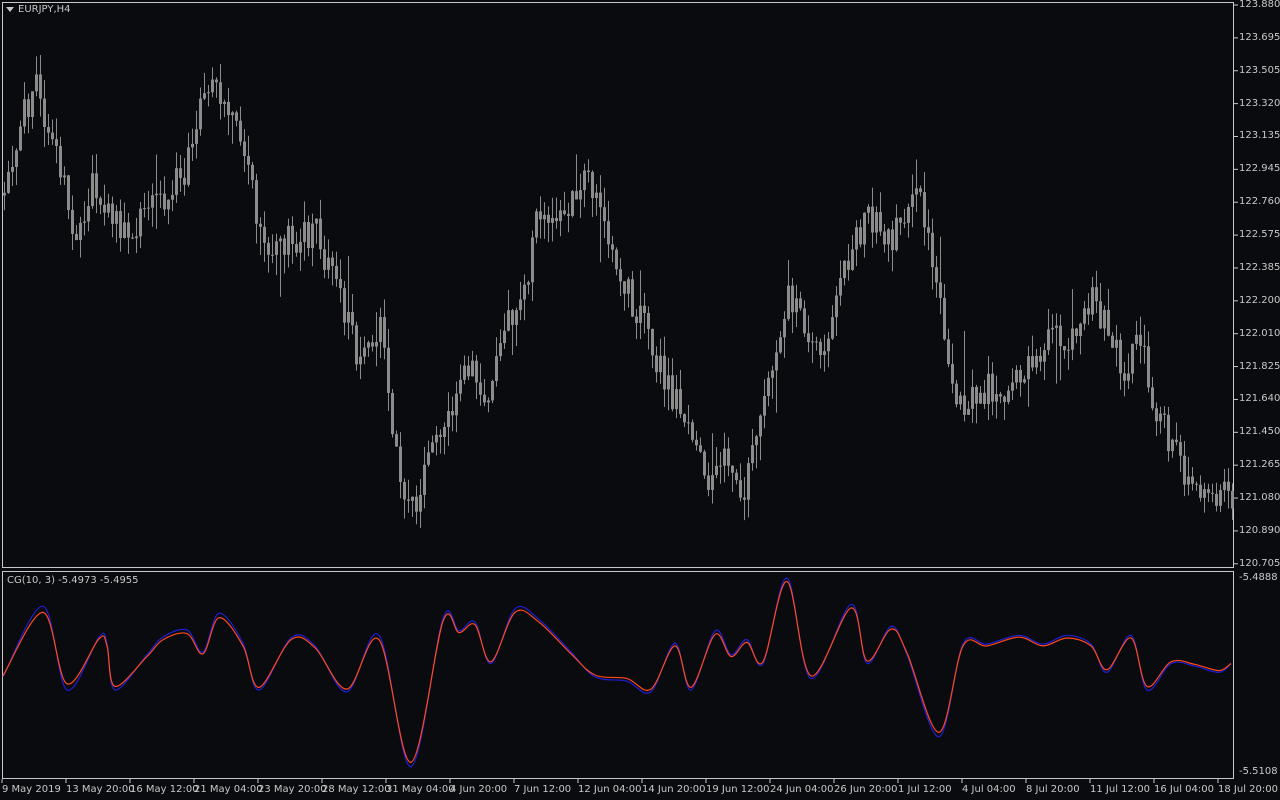 The image size is (1280, 800). What do you see at coordinates (1259, 37) in the screenshot?
I see `price-label: 123.695` at bounding box center [1259, 37].